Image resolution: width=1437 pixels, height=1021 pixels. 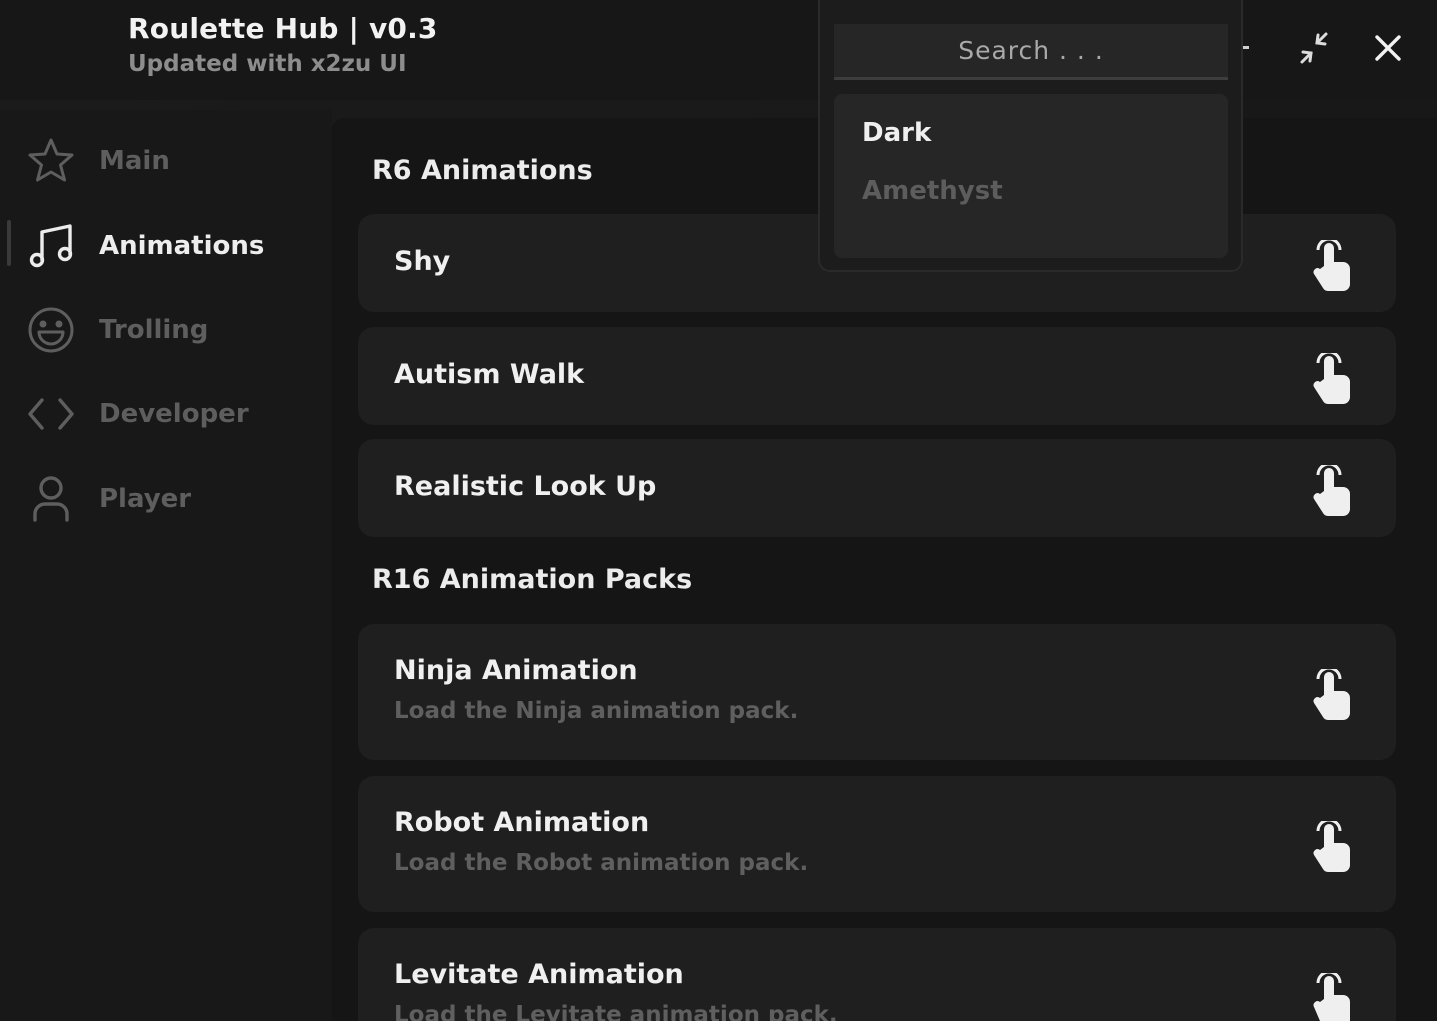 I want to click on animation-button-realistic-look-up: Realistic Look Up, so click(x=877, y=488).